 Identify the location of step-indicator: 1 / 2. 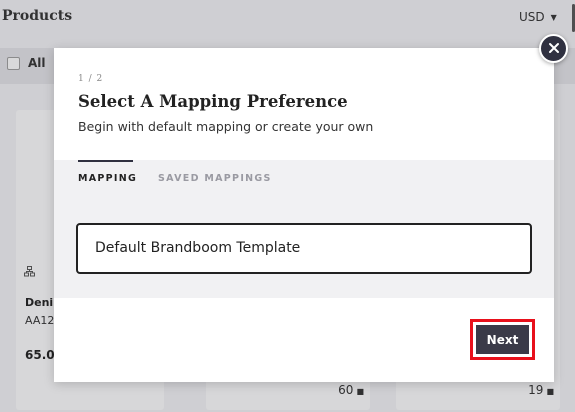
(91, 79).